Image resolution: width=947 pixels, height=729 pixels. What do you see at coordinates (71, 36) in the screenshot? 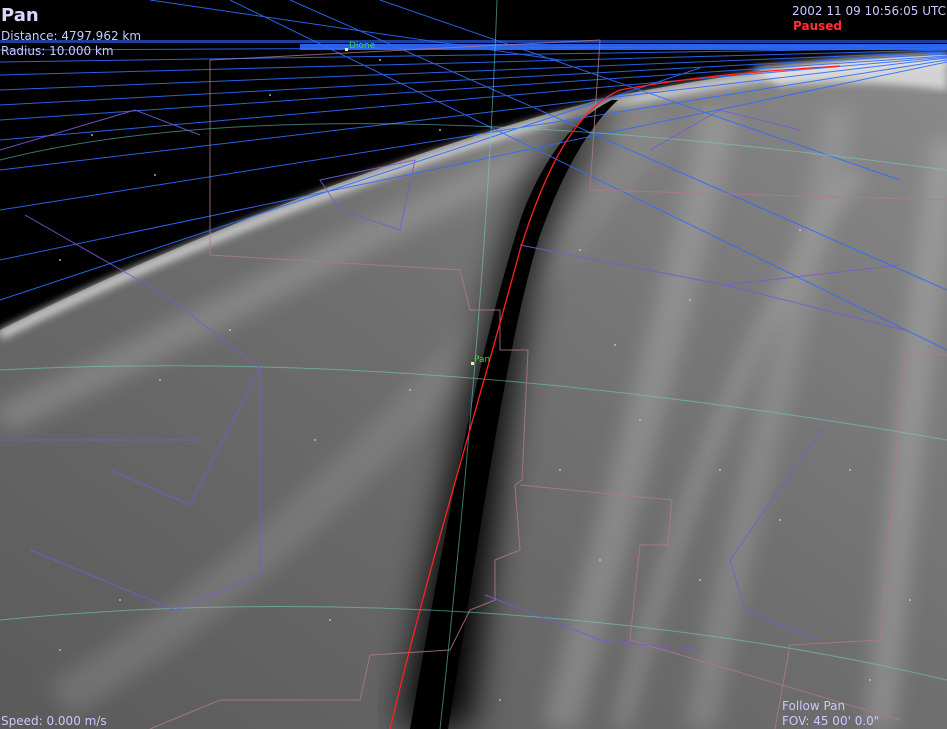
I see `object-distance: Distance: 4797.962 km` at bounding box center [71, 36].